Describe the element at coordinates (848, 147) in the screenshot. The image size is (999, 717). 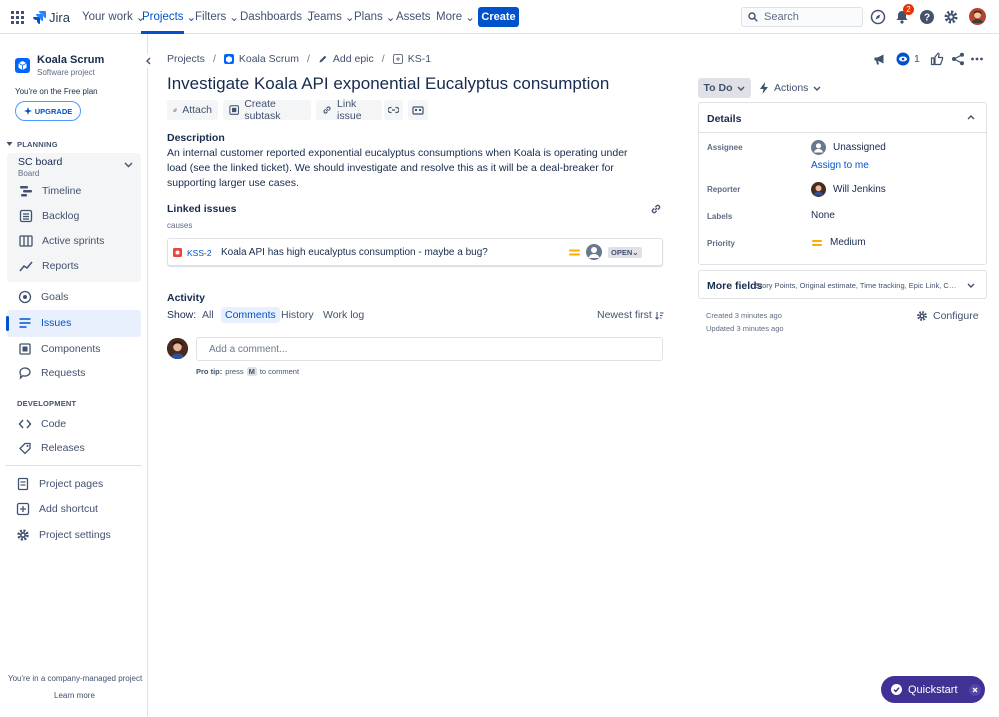
I see `assignee-field: Unassigned` at that location.